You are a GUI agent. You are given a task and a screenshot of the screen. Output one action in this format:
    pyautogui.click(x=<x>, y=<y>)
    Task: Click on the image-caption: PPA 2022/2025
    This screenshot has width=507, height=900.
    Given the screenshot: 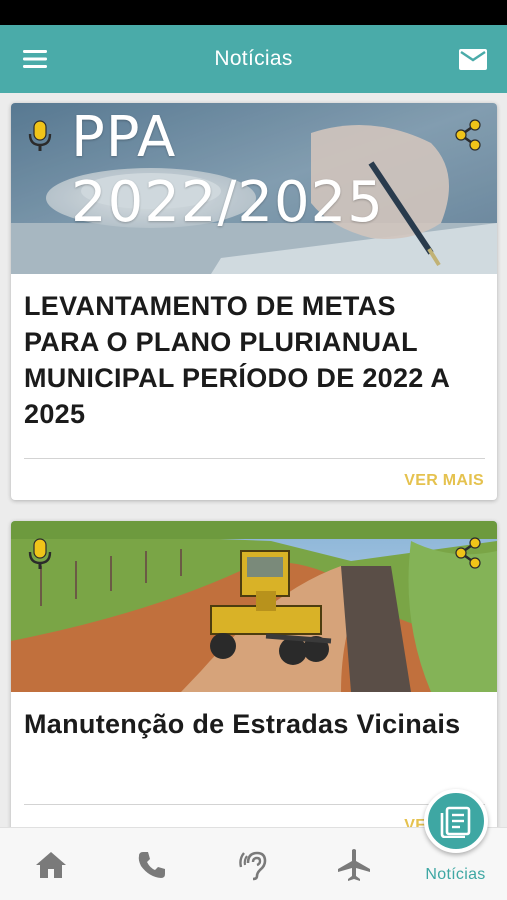 What is the action you would take?
    pyautogui.click(x=227, y=170)
    